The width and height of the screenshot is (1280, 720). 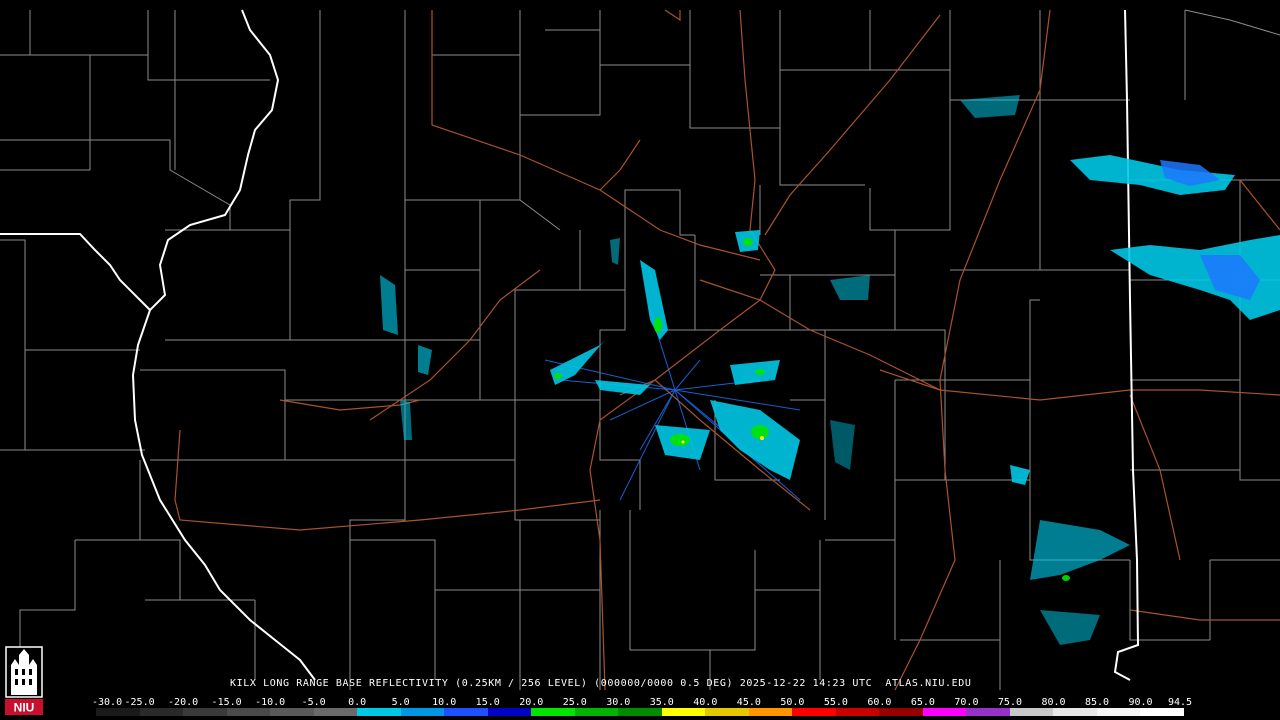 I want to click on colorbar-tick-label: -20.0, so click(x=183, y=702).